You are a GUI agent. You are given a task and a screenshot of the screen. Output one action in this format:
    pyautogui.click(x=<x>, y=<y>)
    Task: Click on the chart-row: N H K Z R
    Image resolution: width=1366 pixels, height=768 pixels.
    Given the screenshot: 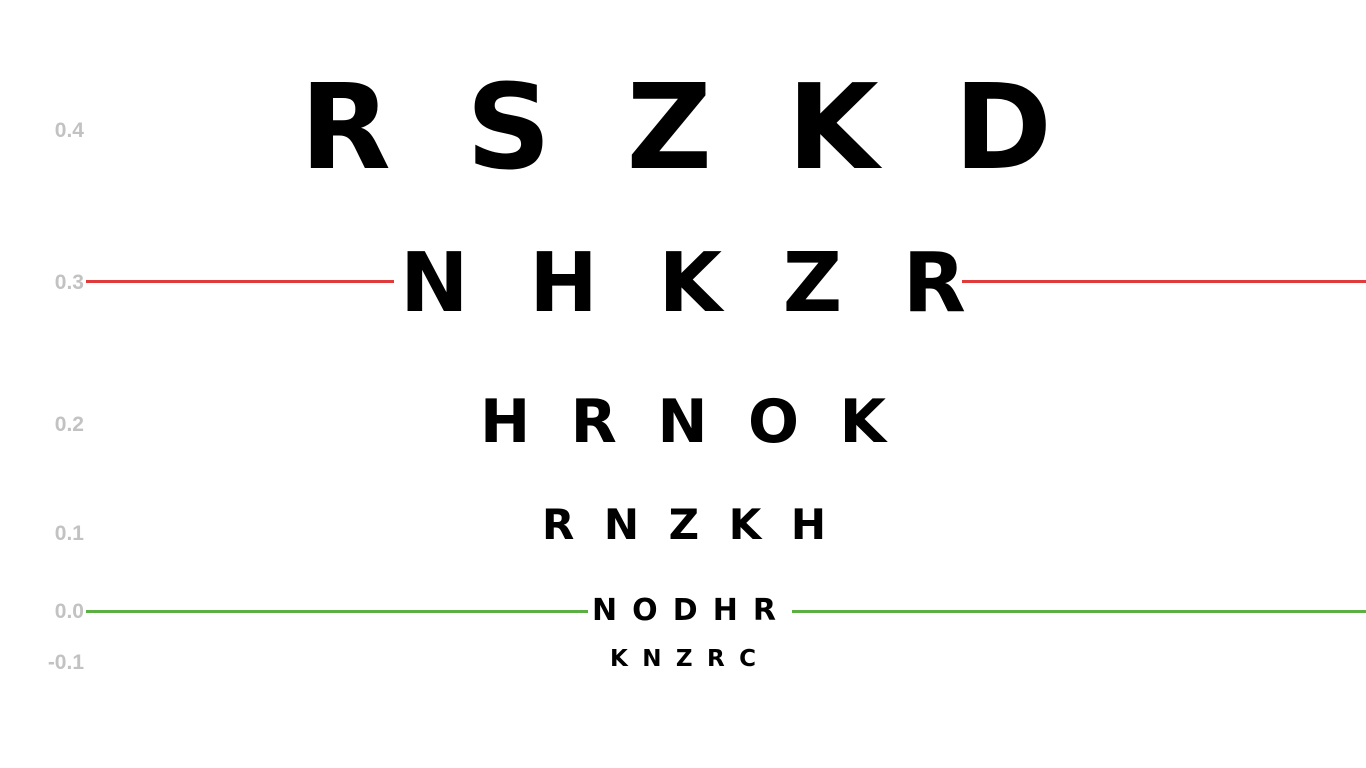 What is the action you would take?
    pyautogui.click(x=683, y=283)
    